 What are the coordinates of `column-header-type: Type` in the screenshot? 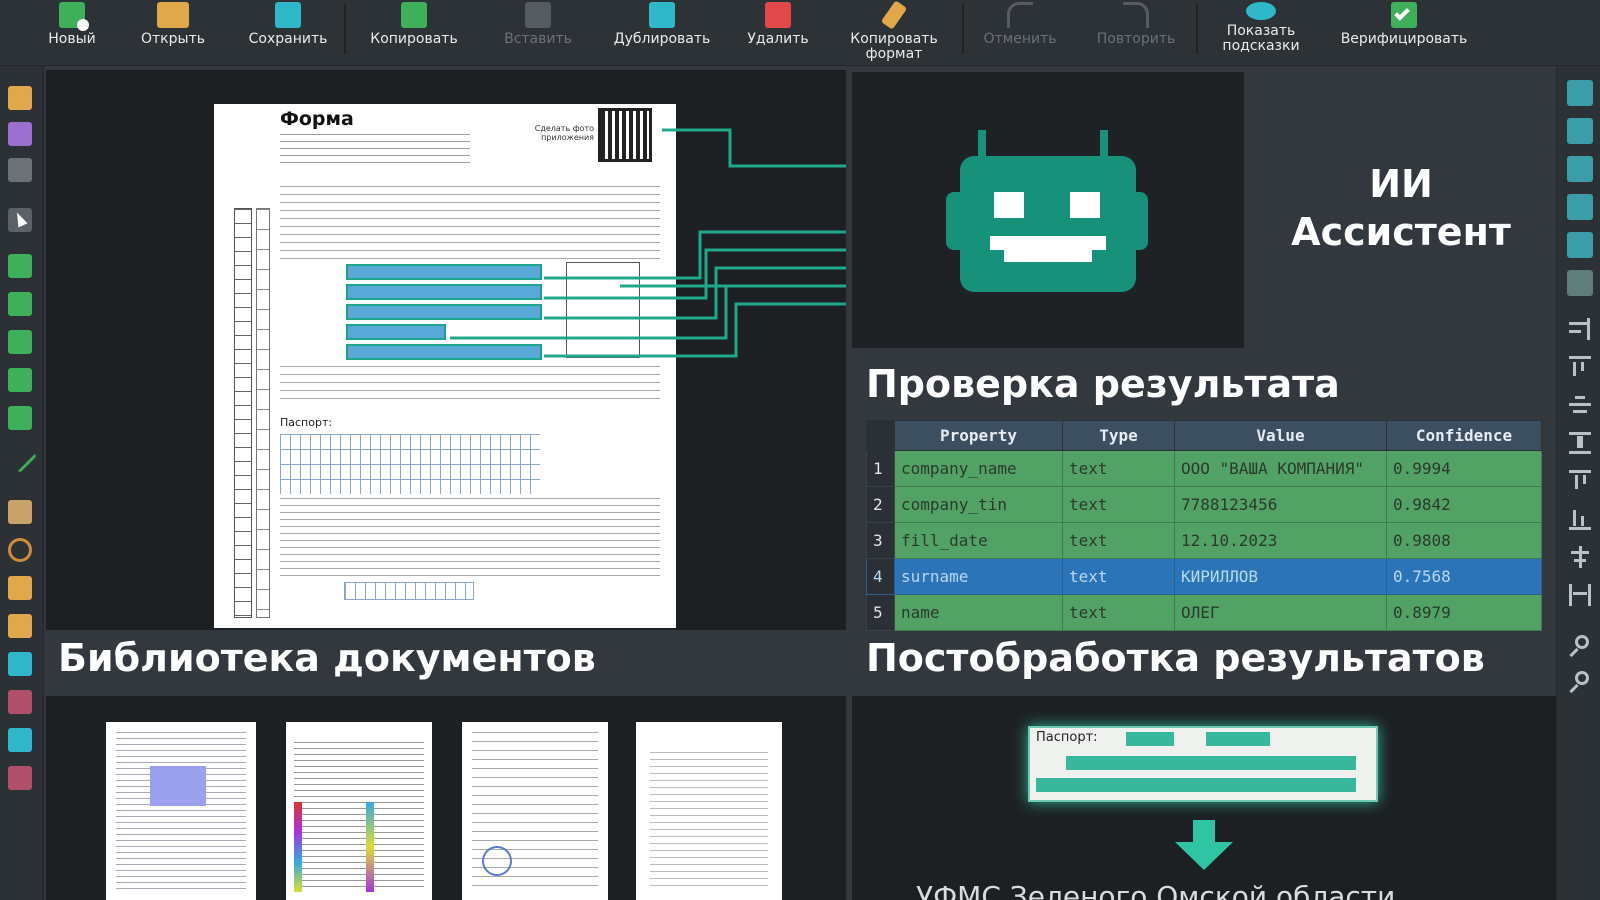 It's located at (1118, 435).